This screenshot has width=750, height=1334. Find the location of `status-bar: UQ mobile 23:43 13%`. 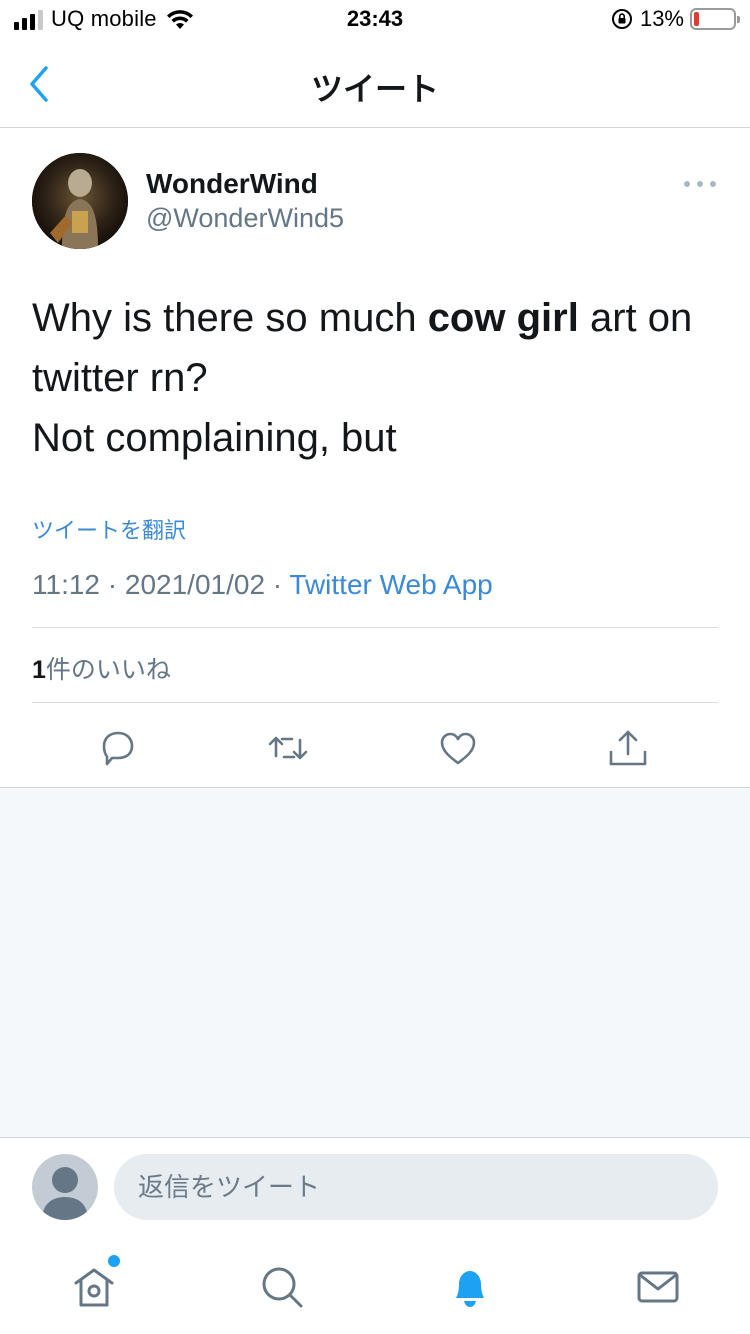

status-bar: UQ mobile 23:43 13% is located at coordinates (375, 20).